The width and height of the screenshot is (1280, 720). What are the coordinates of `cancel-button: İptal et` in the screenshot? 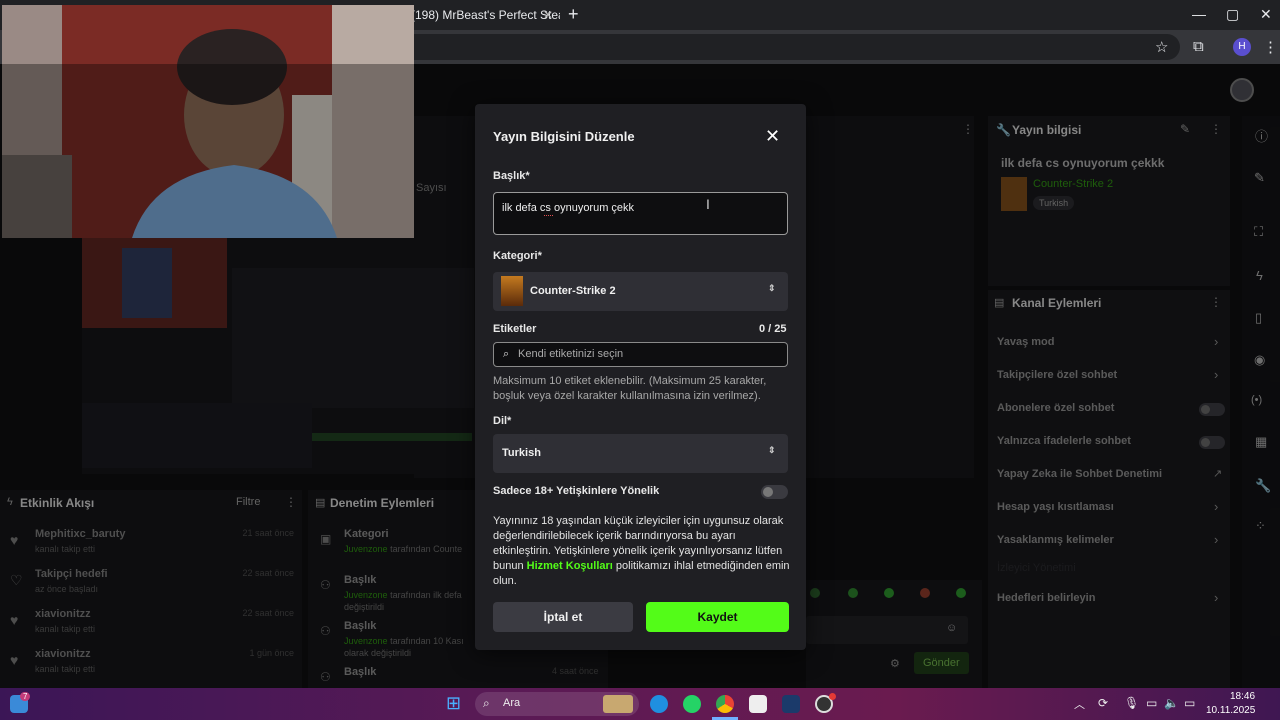 It's located at (563, 617).